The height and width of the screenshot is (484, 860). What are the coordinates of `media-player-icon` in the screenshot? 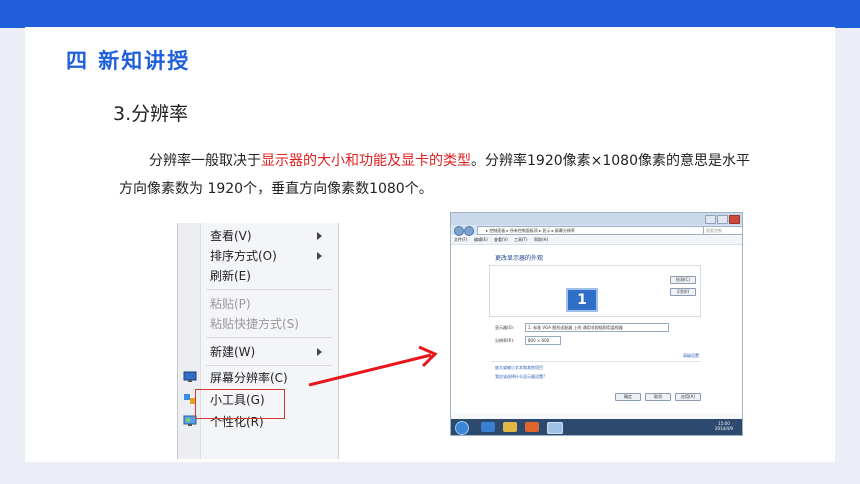 It's located at (532, 427).